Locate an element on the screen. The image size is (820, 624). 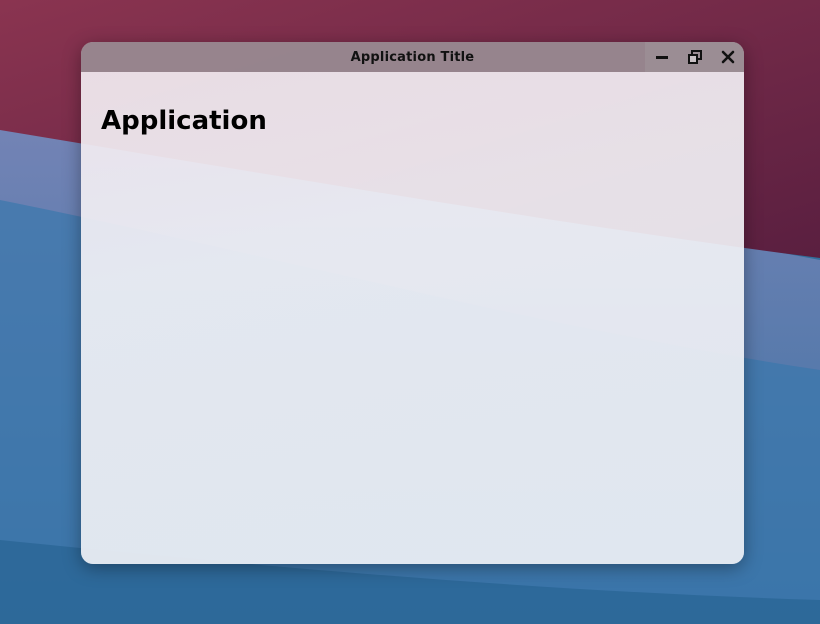
close-icon is located at coordinates (727, 57).